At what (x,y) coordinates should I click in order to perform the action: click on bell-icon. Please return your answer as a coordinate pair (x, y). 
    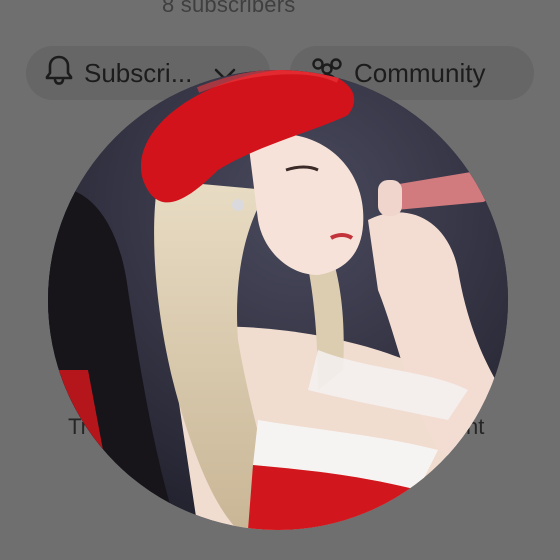
    Looking at the image, I should click on (59, 73).